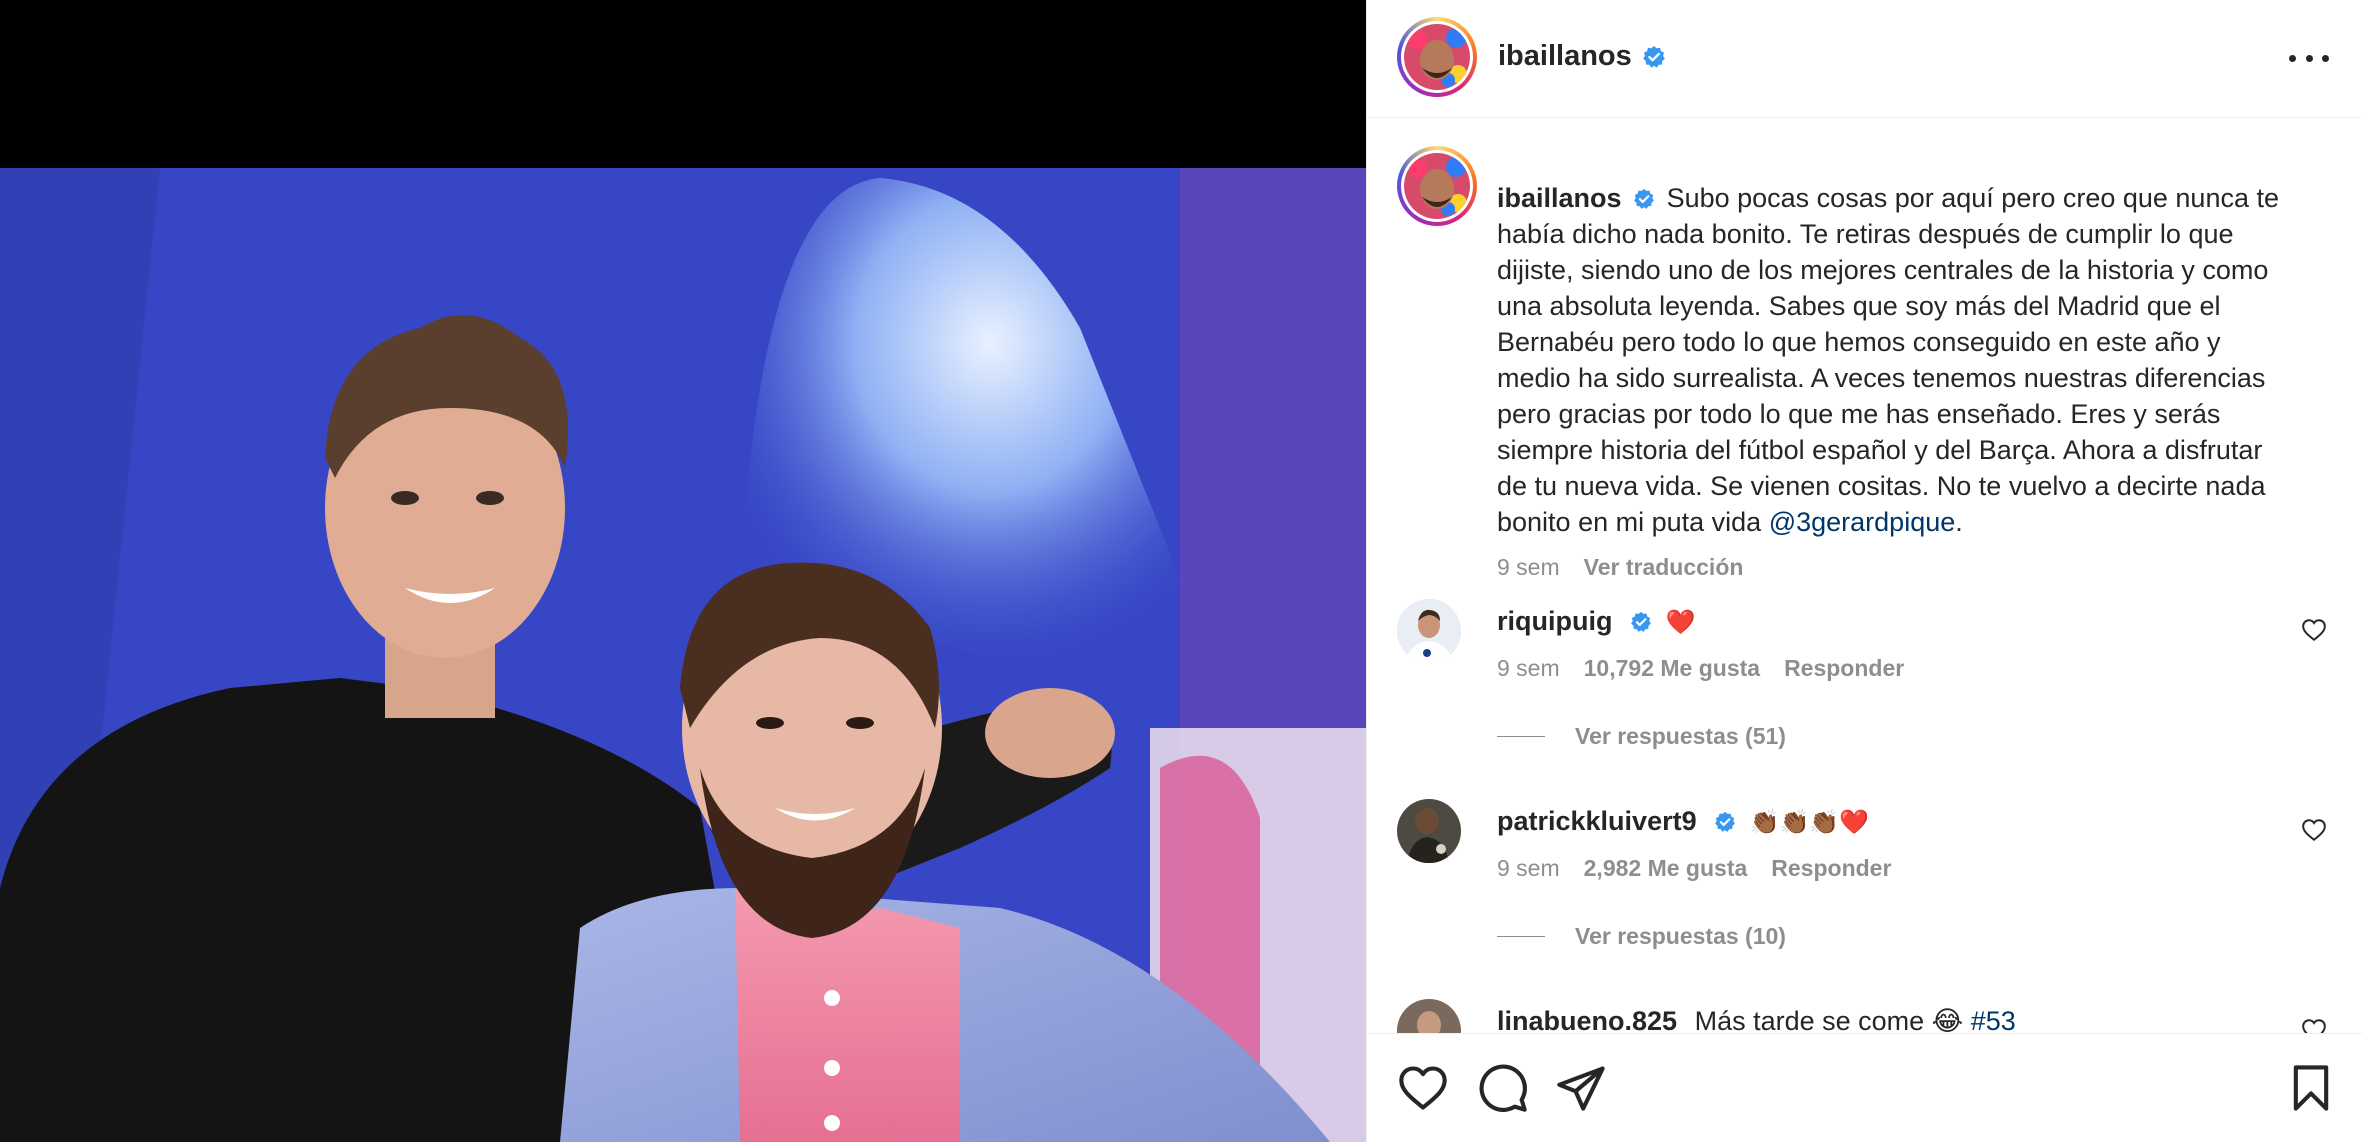 This screenshot has height=1142, width=2362. I want to click on comment-meta: 9 sem 2,982 Me gusta Responder, so click(1694, 868).